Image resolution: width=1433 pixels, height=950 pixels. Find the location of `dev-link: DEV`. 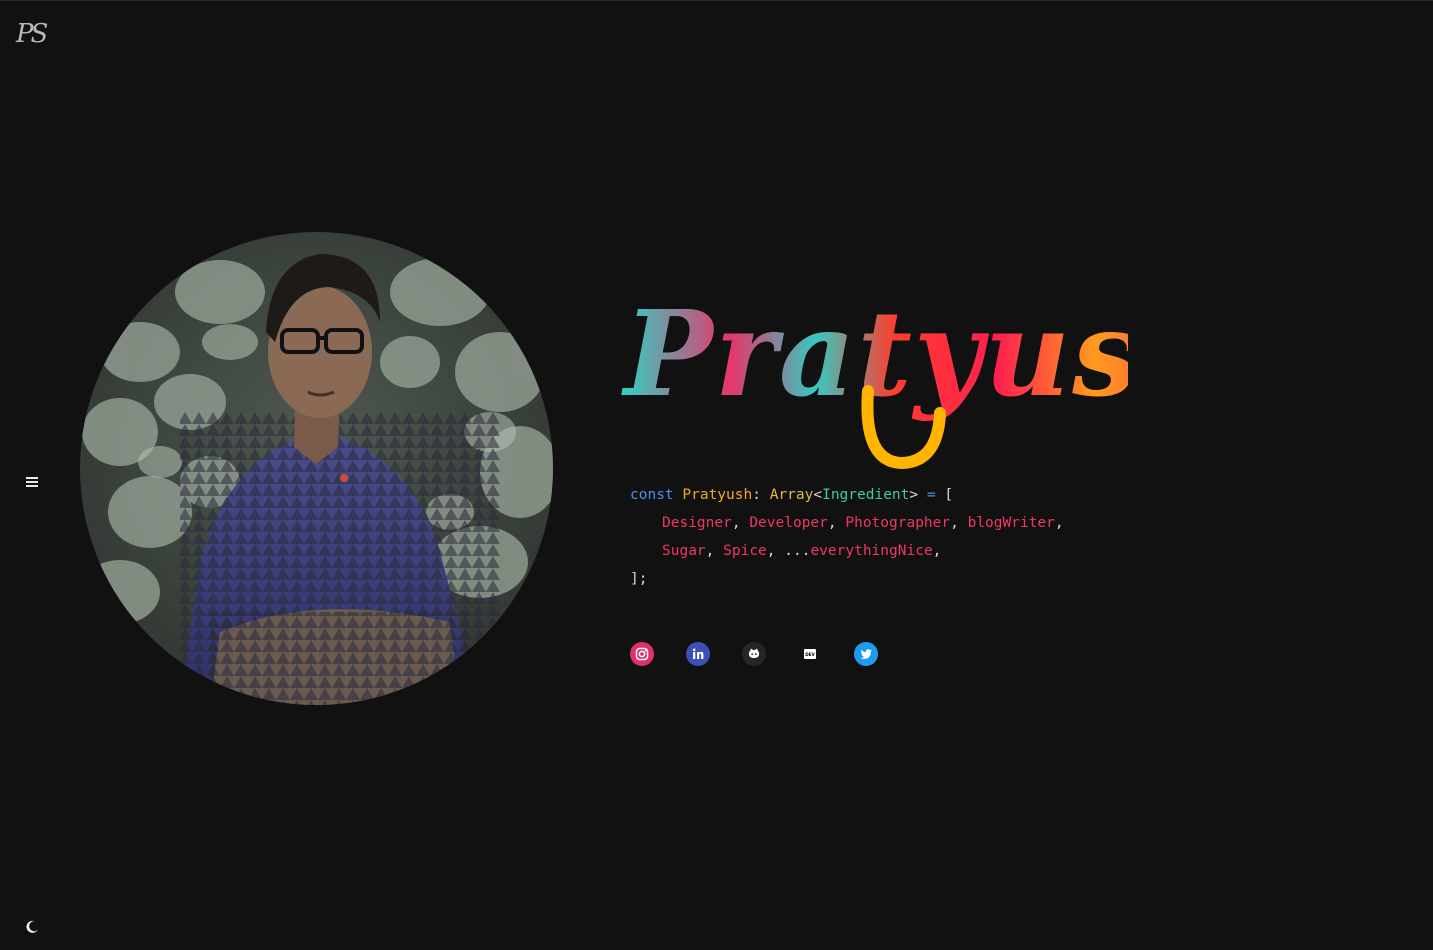

dev-link: DEV is located at coordinates (810, 654).